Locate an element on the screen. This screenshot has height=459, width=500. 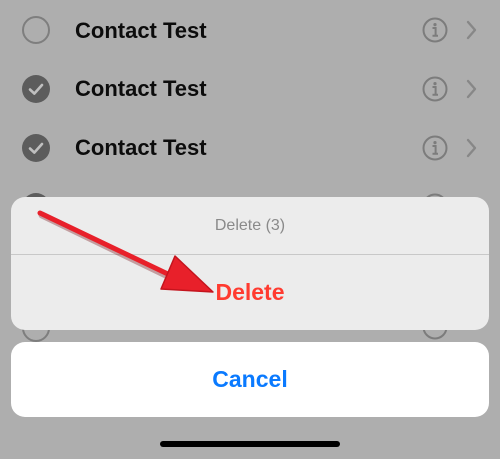
action-sheet-title: Delete (3) is located at coordinates (250, 225).